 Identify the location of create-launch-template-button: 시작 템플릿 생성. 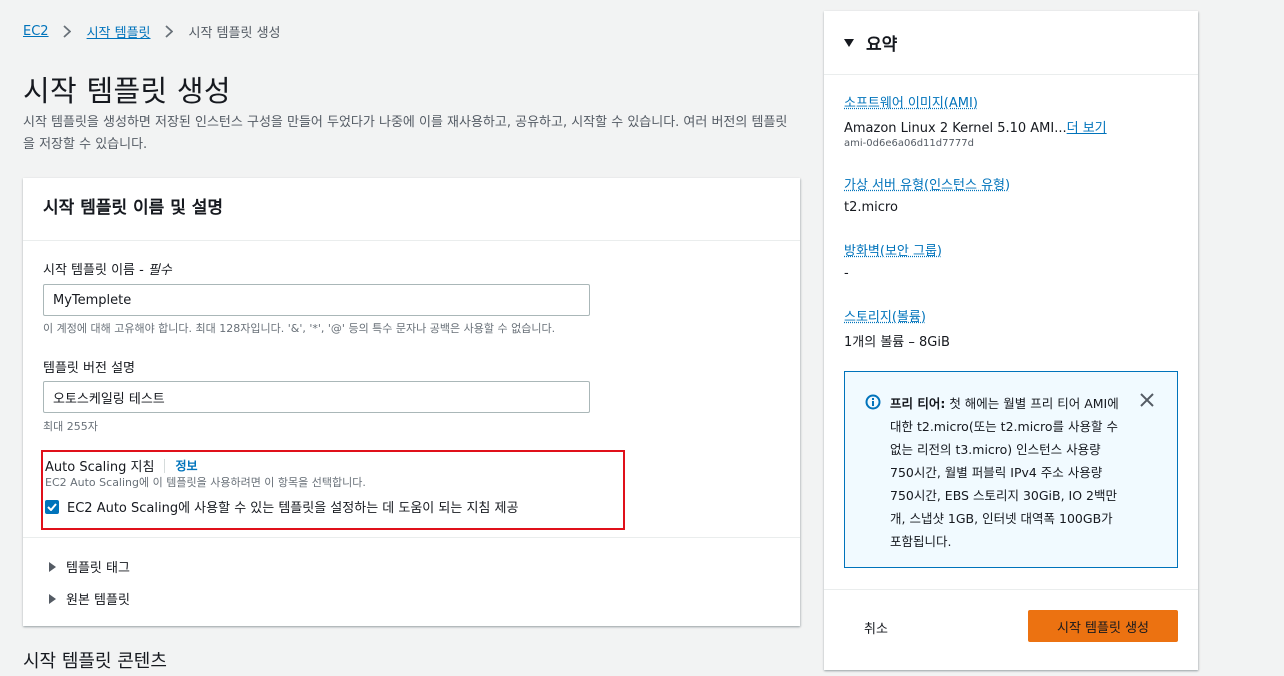
(1103, 626).